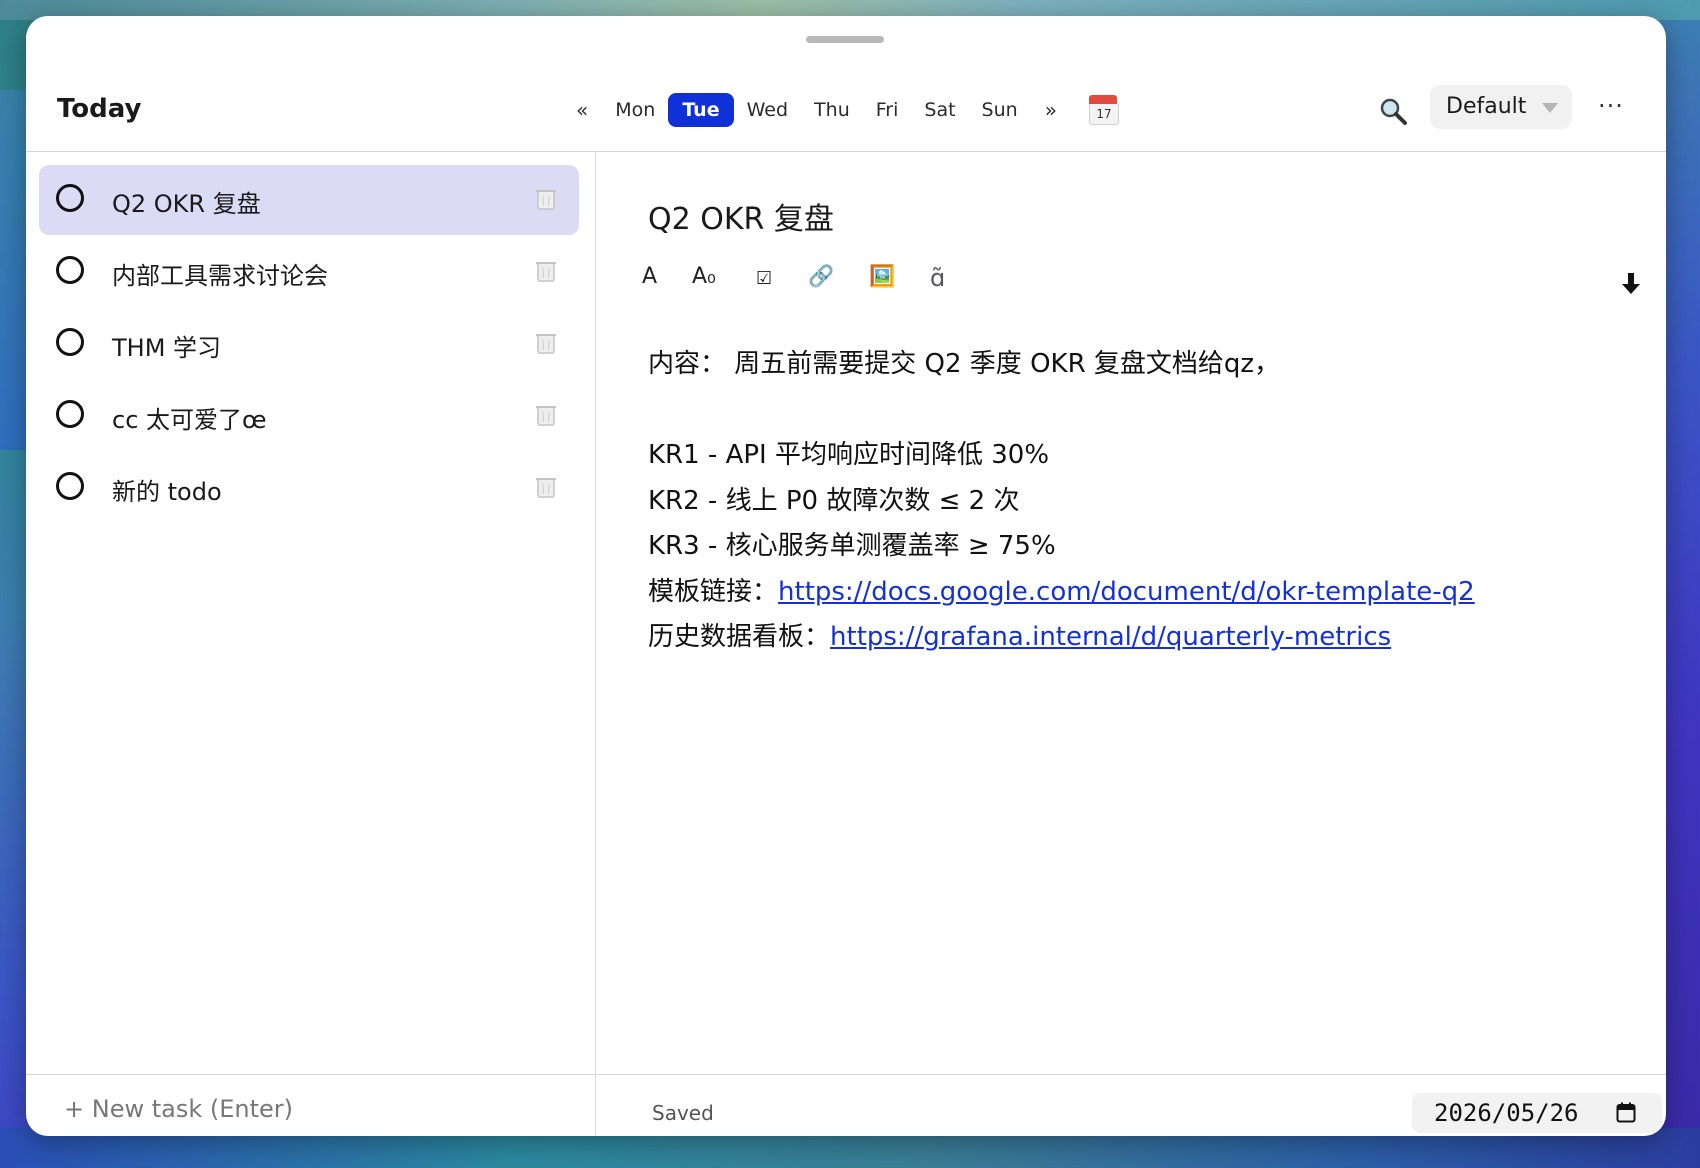  What do you see at coordinates (739, 637) in the screenshot?
I see `note-text: 历史数据看板：` at bounding box center [739, 637].